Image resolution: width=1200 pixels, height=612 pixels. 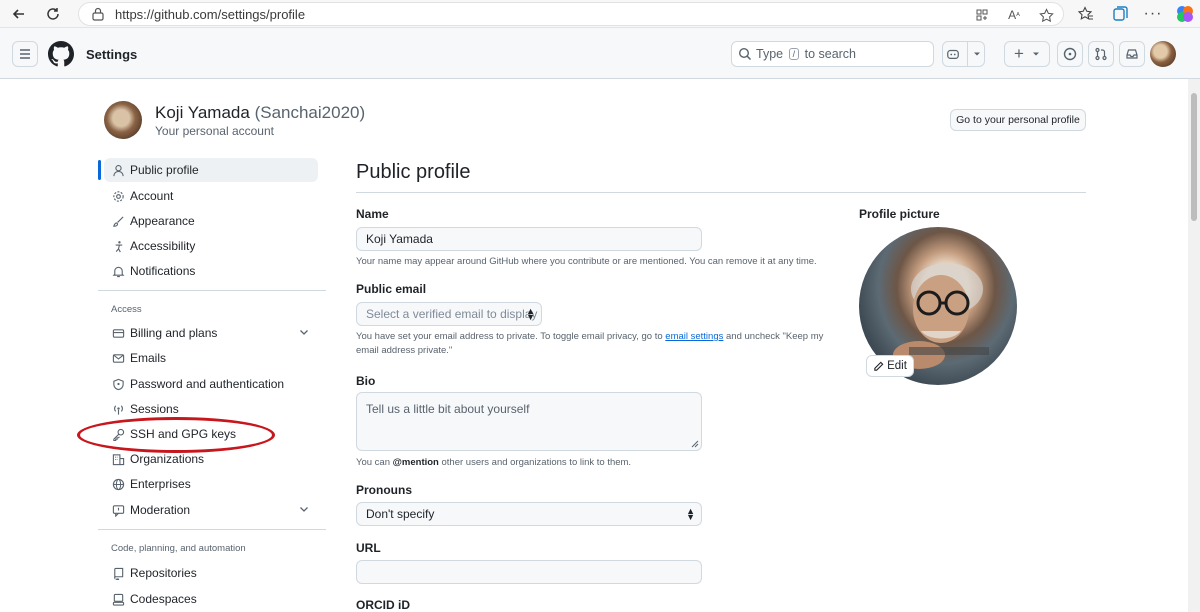 I want to click on edit-profile-picture-button: Edit, so click(x=890, y=366).